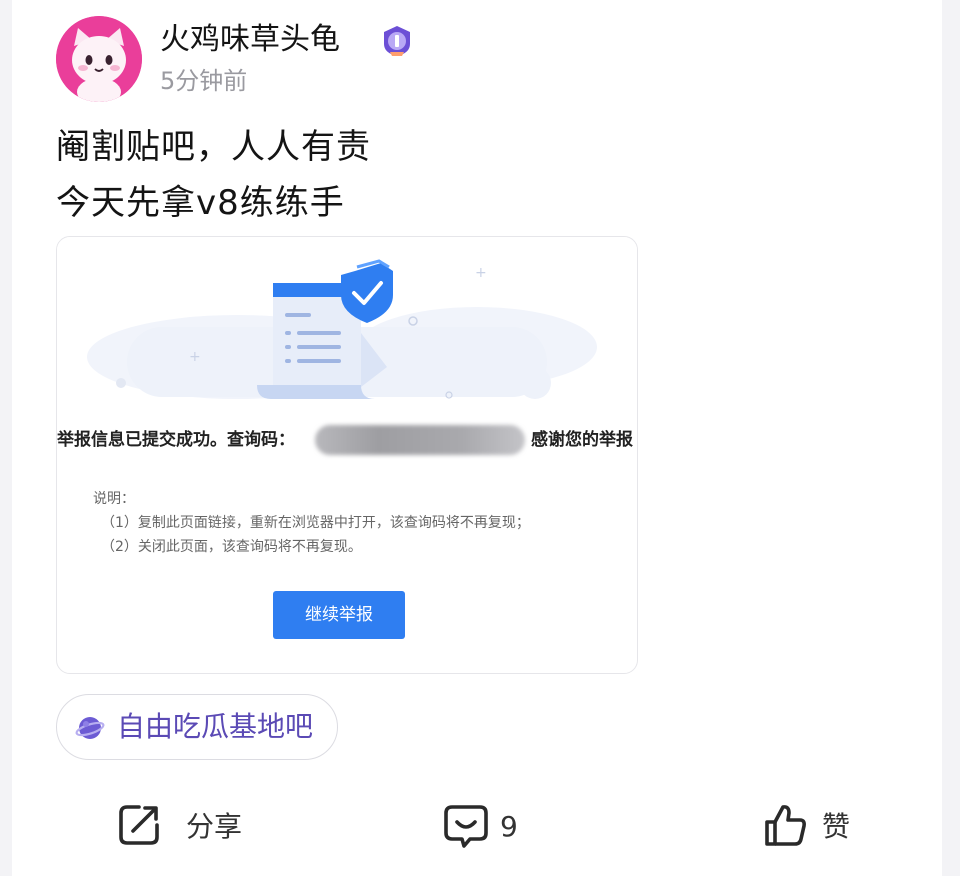 The width and height of the screenshot is (960, 876). What do you see at coordinates (817, 828) in the screenshot?
I see `like-button: 赞` at bounding box center [817, 828].